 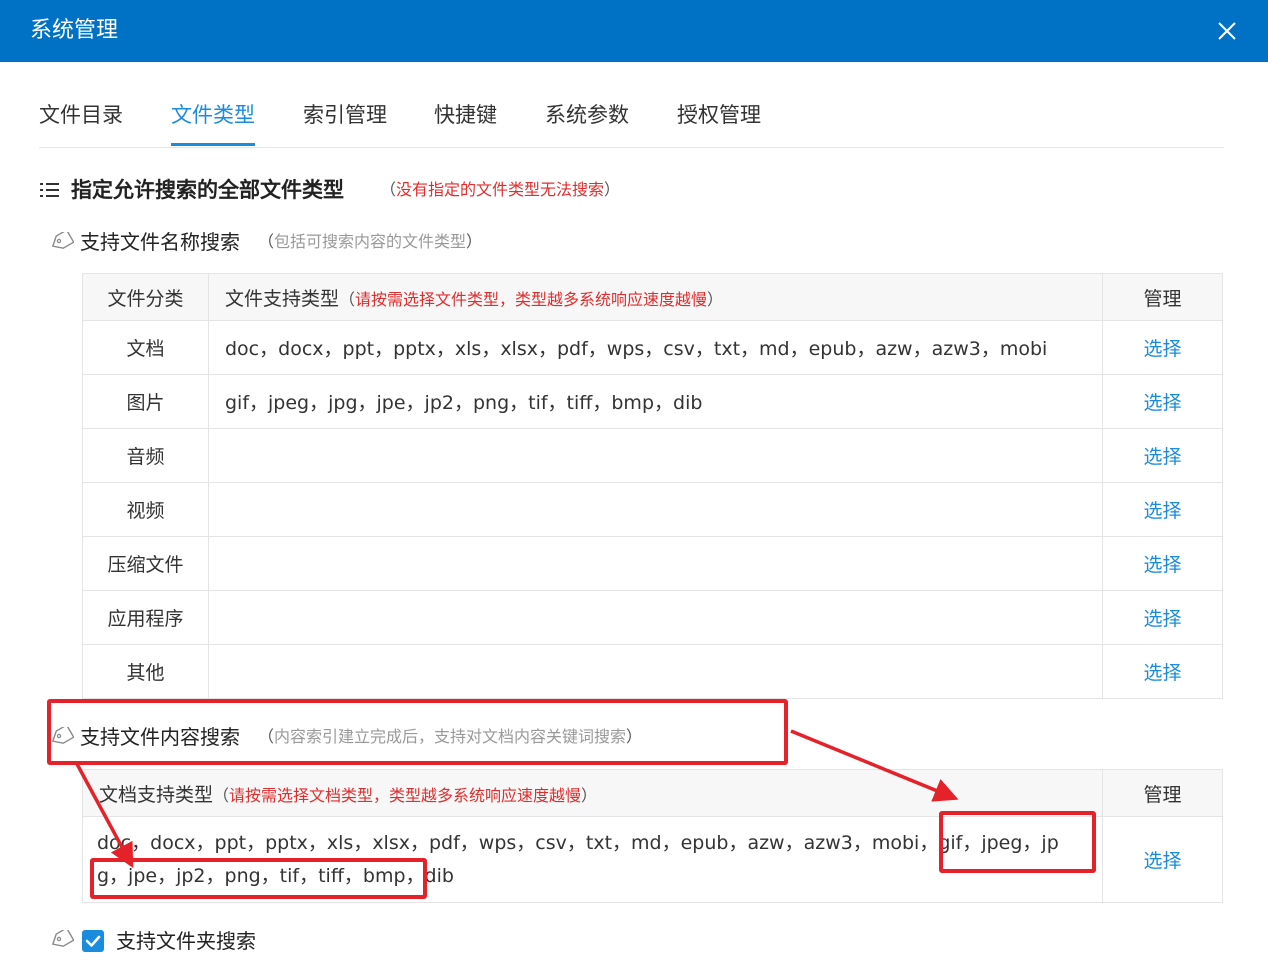 I want to click on table-header-row: 文件分类 文件支持类型（请按需选择文件类型，类型越多系统响应速度越慢） 管理, so click(x=652, y=297).